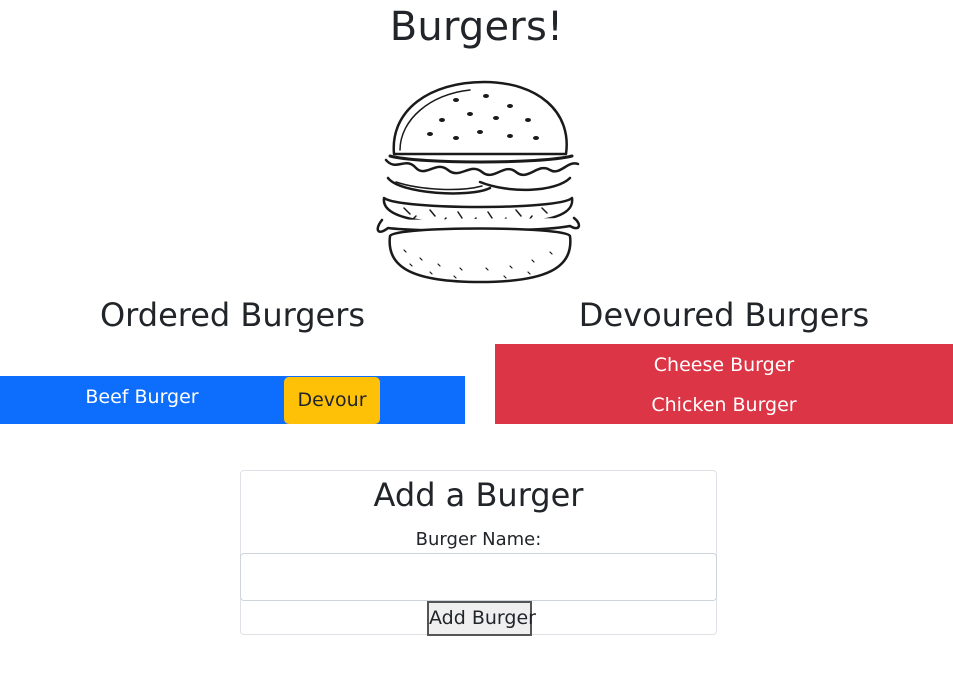  I want to click on ordered-burger-row: Beef Burger Devour, so click(232, 400).